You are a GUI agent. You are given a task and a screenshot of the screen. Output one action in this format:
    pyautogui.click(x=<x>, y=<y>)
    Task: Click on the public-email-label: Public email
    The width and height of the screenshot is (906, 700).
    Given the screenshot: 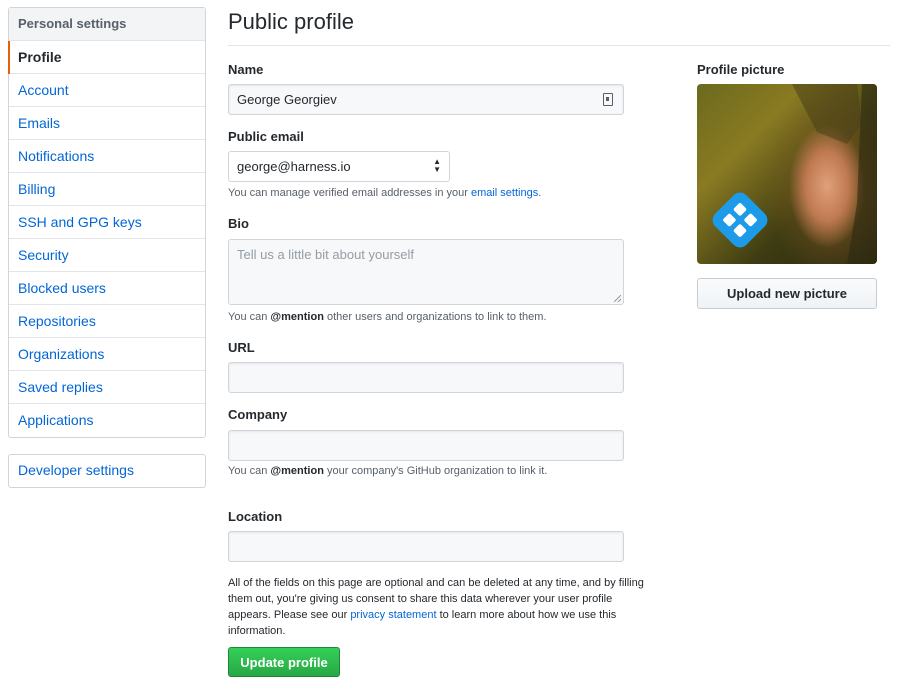 What is the action you would take?
    pyautogui.click(x=266, y=136)
    